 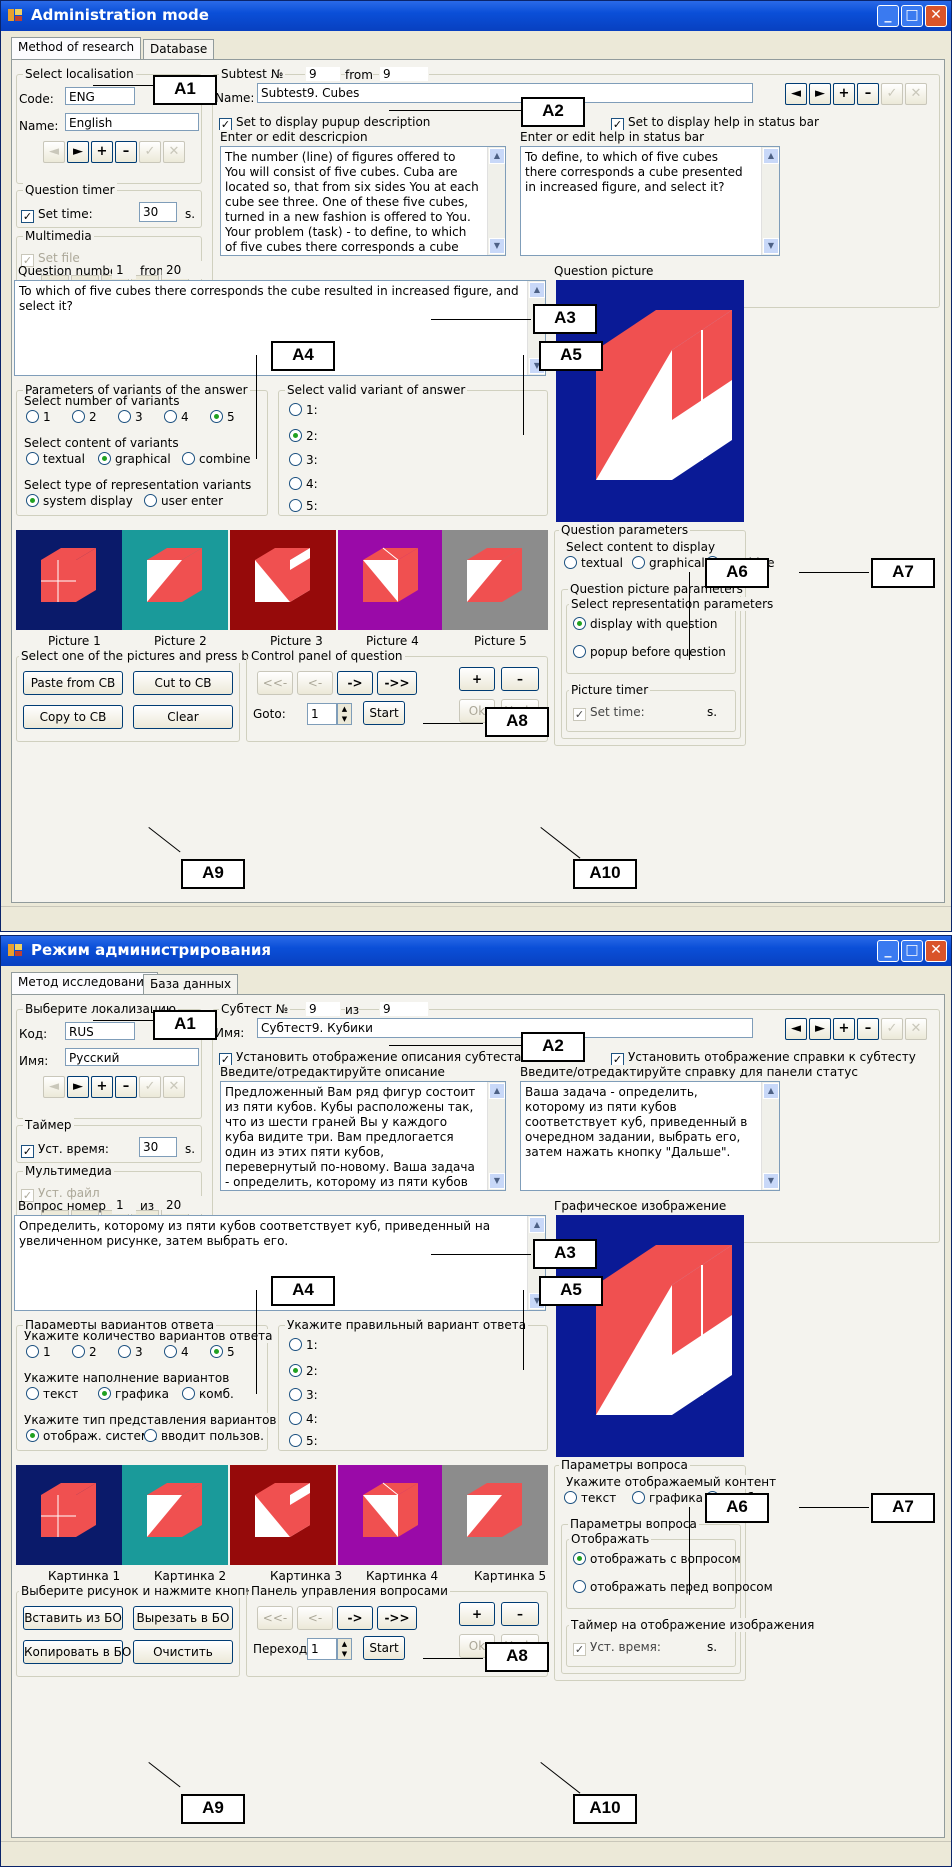 What do you see at coordinates (324, 123) in the screenshot?
I see `popup-checkbox: ✓ Set to display pupup description` at bounding box center [324, 123].